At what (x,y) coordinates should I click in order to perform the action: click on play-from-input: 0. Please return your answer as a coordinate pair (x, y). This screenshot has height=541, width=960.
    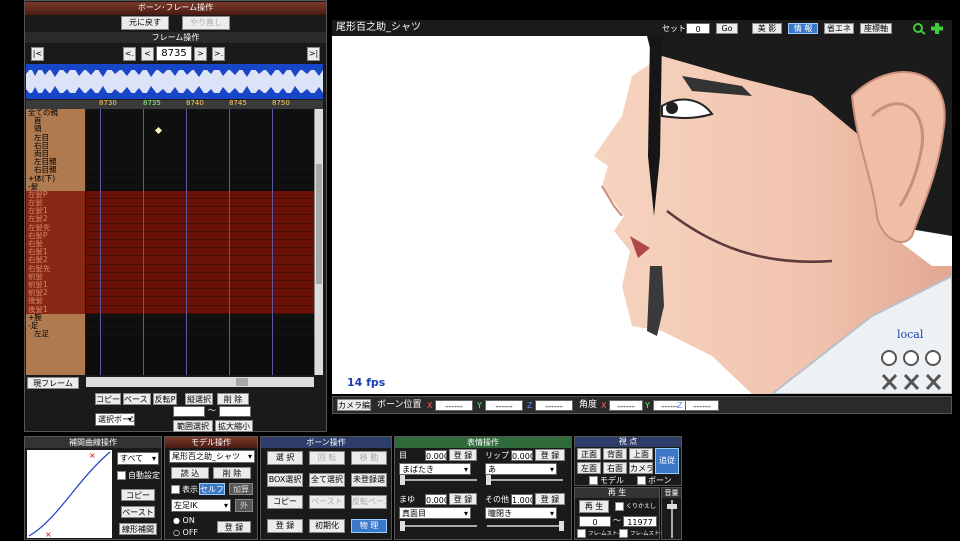
    Looking at the image, I should click on (595, 521).